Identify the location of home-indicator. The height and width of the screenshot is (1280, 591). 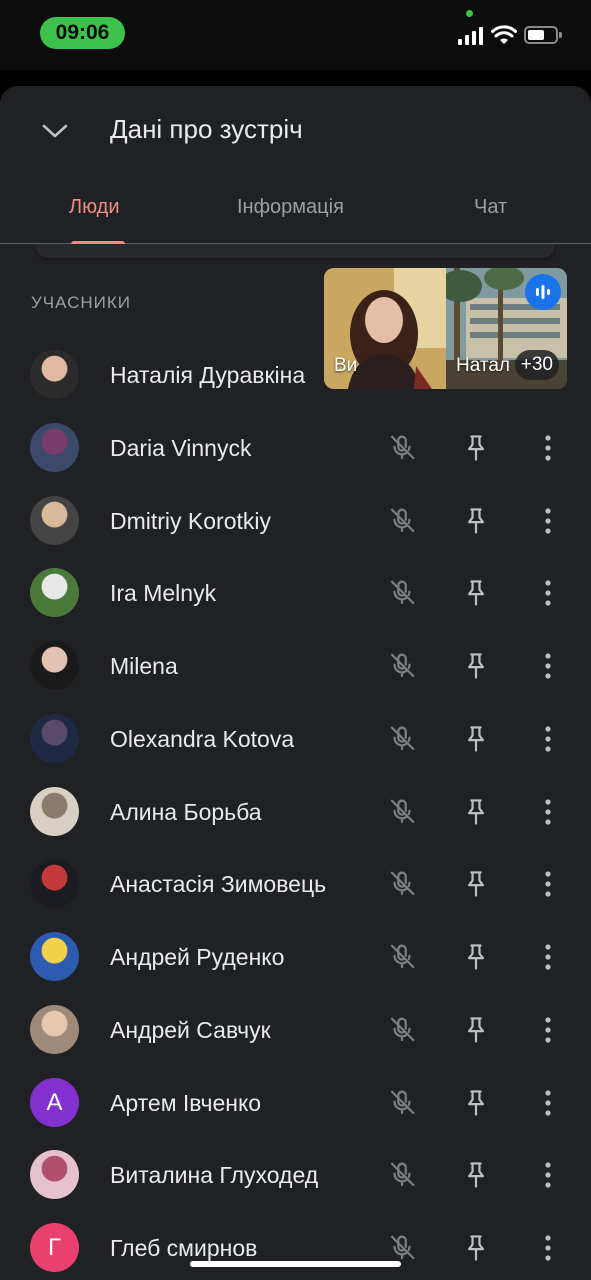
(295, 1264).